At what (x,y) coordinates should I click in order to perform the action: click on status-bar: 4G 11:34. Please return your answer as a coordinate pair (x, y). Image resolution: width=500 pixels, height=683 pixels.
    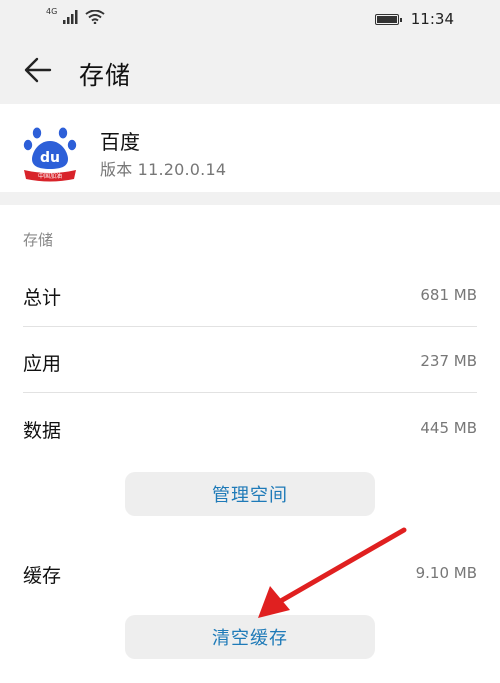
    Looking at the image, I should click on (250, 18).